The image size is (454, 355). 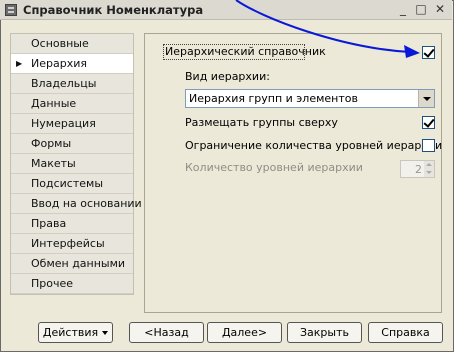 I want to click on tab-label: Подсистемы, so click(x=67, y=183).